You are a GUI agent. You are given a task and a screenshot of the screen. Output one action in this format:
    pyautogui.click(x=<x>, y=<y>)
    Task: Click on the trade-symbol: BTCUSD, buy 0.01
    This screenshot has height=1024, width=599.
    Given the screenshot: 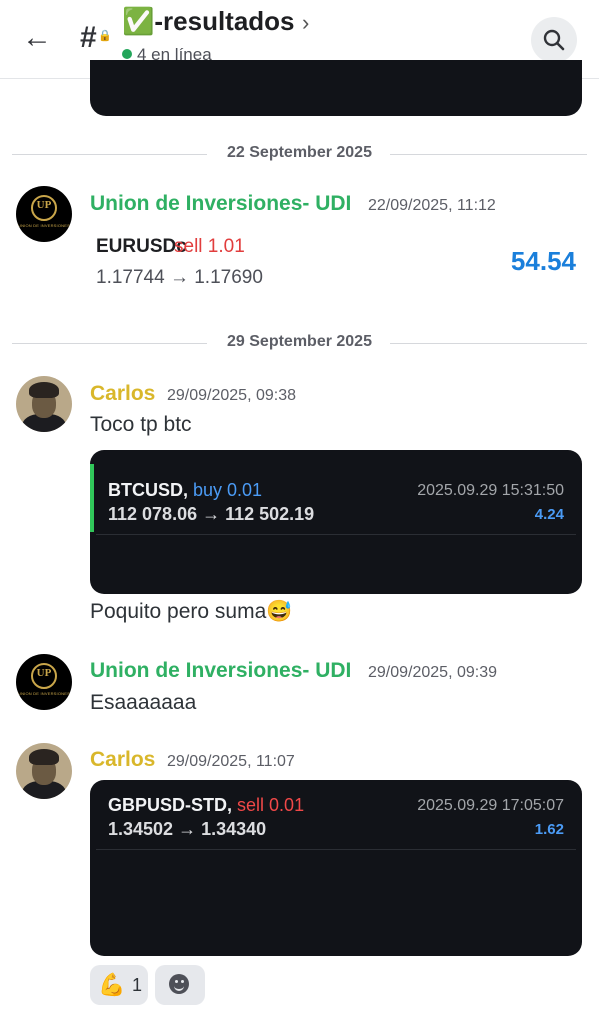 What is the action you would take?
    pyautogui.click(x=185, y=490)
    